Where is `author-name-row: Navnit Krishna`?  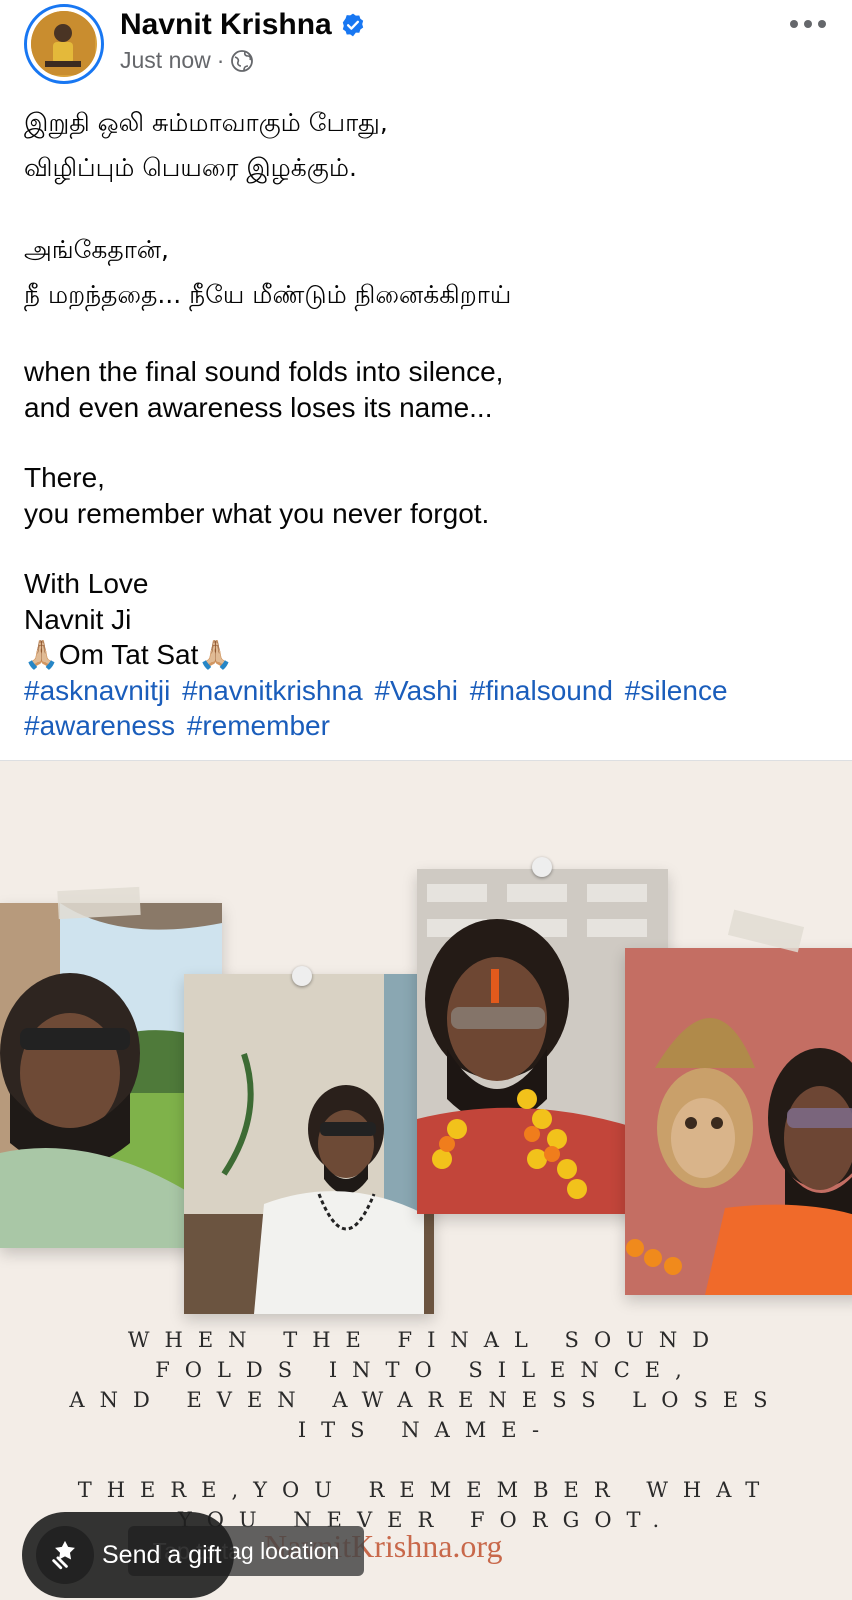 author-name-row: Navnit Krishna is located at coordinates (243, 25).